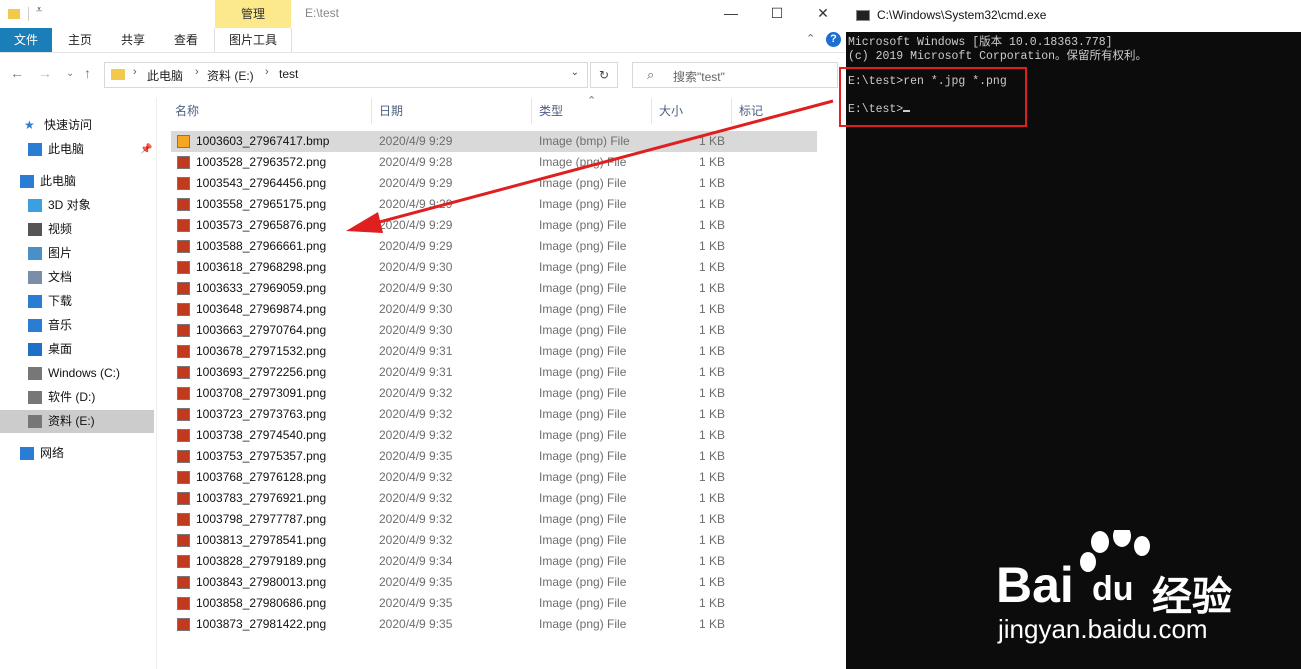 This screenshot has width=1301, height=669. What do you see at coordinates (602, 162) in the screenshot?
I see `arrow-shaft` at bounding box center [602, 162].